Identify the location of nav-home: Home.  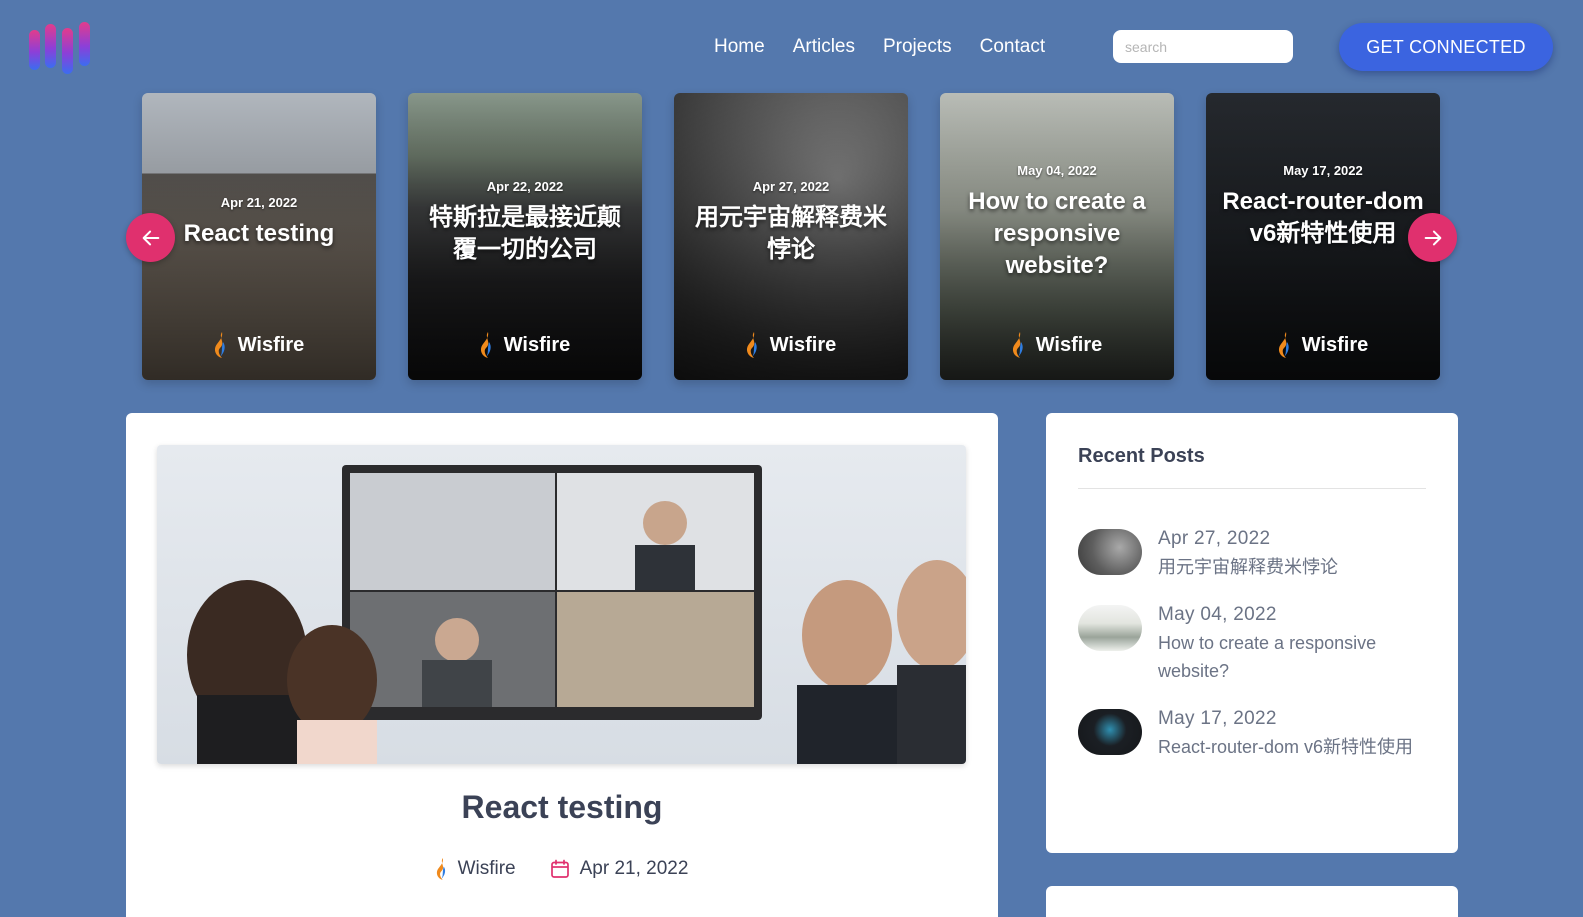
(739, 47).